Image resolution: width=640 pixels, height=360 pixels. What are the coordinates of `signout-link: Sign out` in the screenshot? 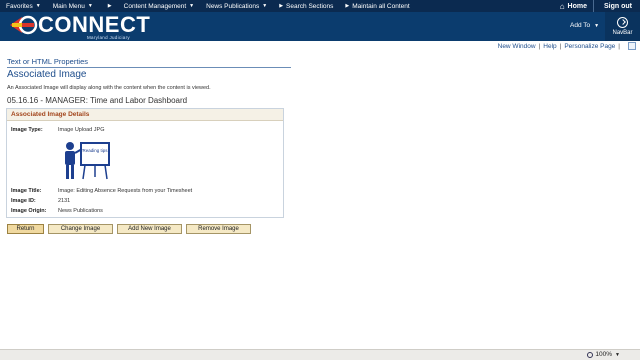 It's located at (617, 6).